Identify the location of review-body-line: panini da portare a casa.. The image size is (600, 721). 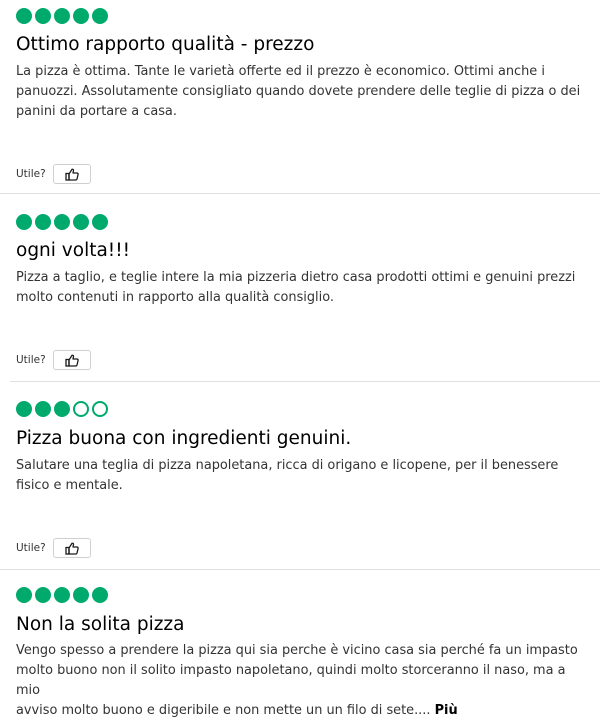
(96, 111).